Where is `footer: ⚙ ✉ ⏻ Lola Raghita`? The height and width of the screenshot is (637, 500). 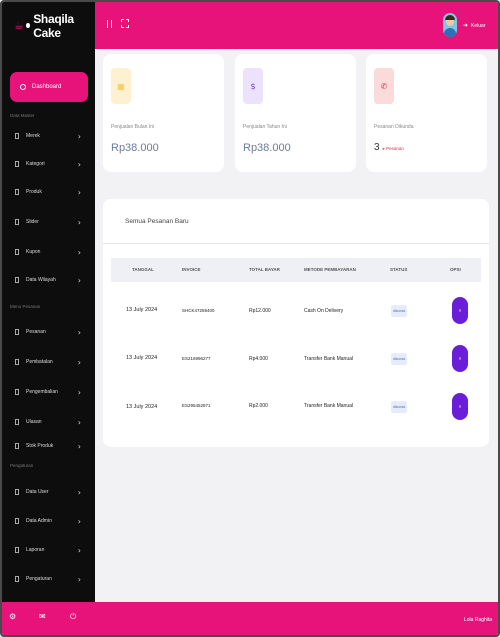
footer: ⚙ ✉ ⏻ Lola Raghita is located at coordinates (250, 618).